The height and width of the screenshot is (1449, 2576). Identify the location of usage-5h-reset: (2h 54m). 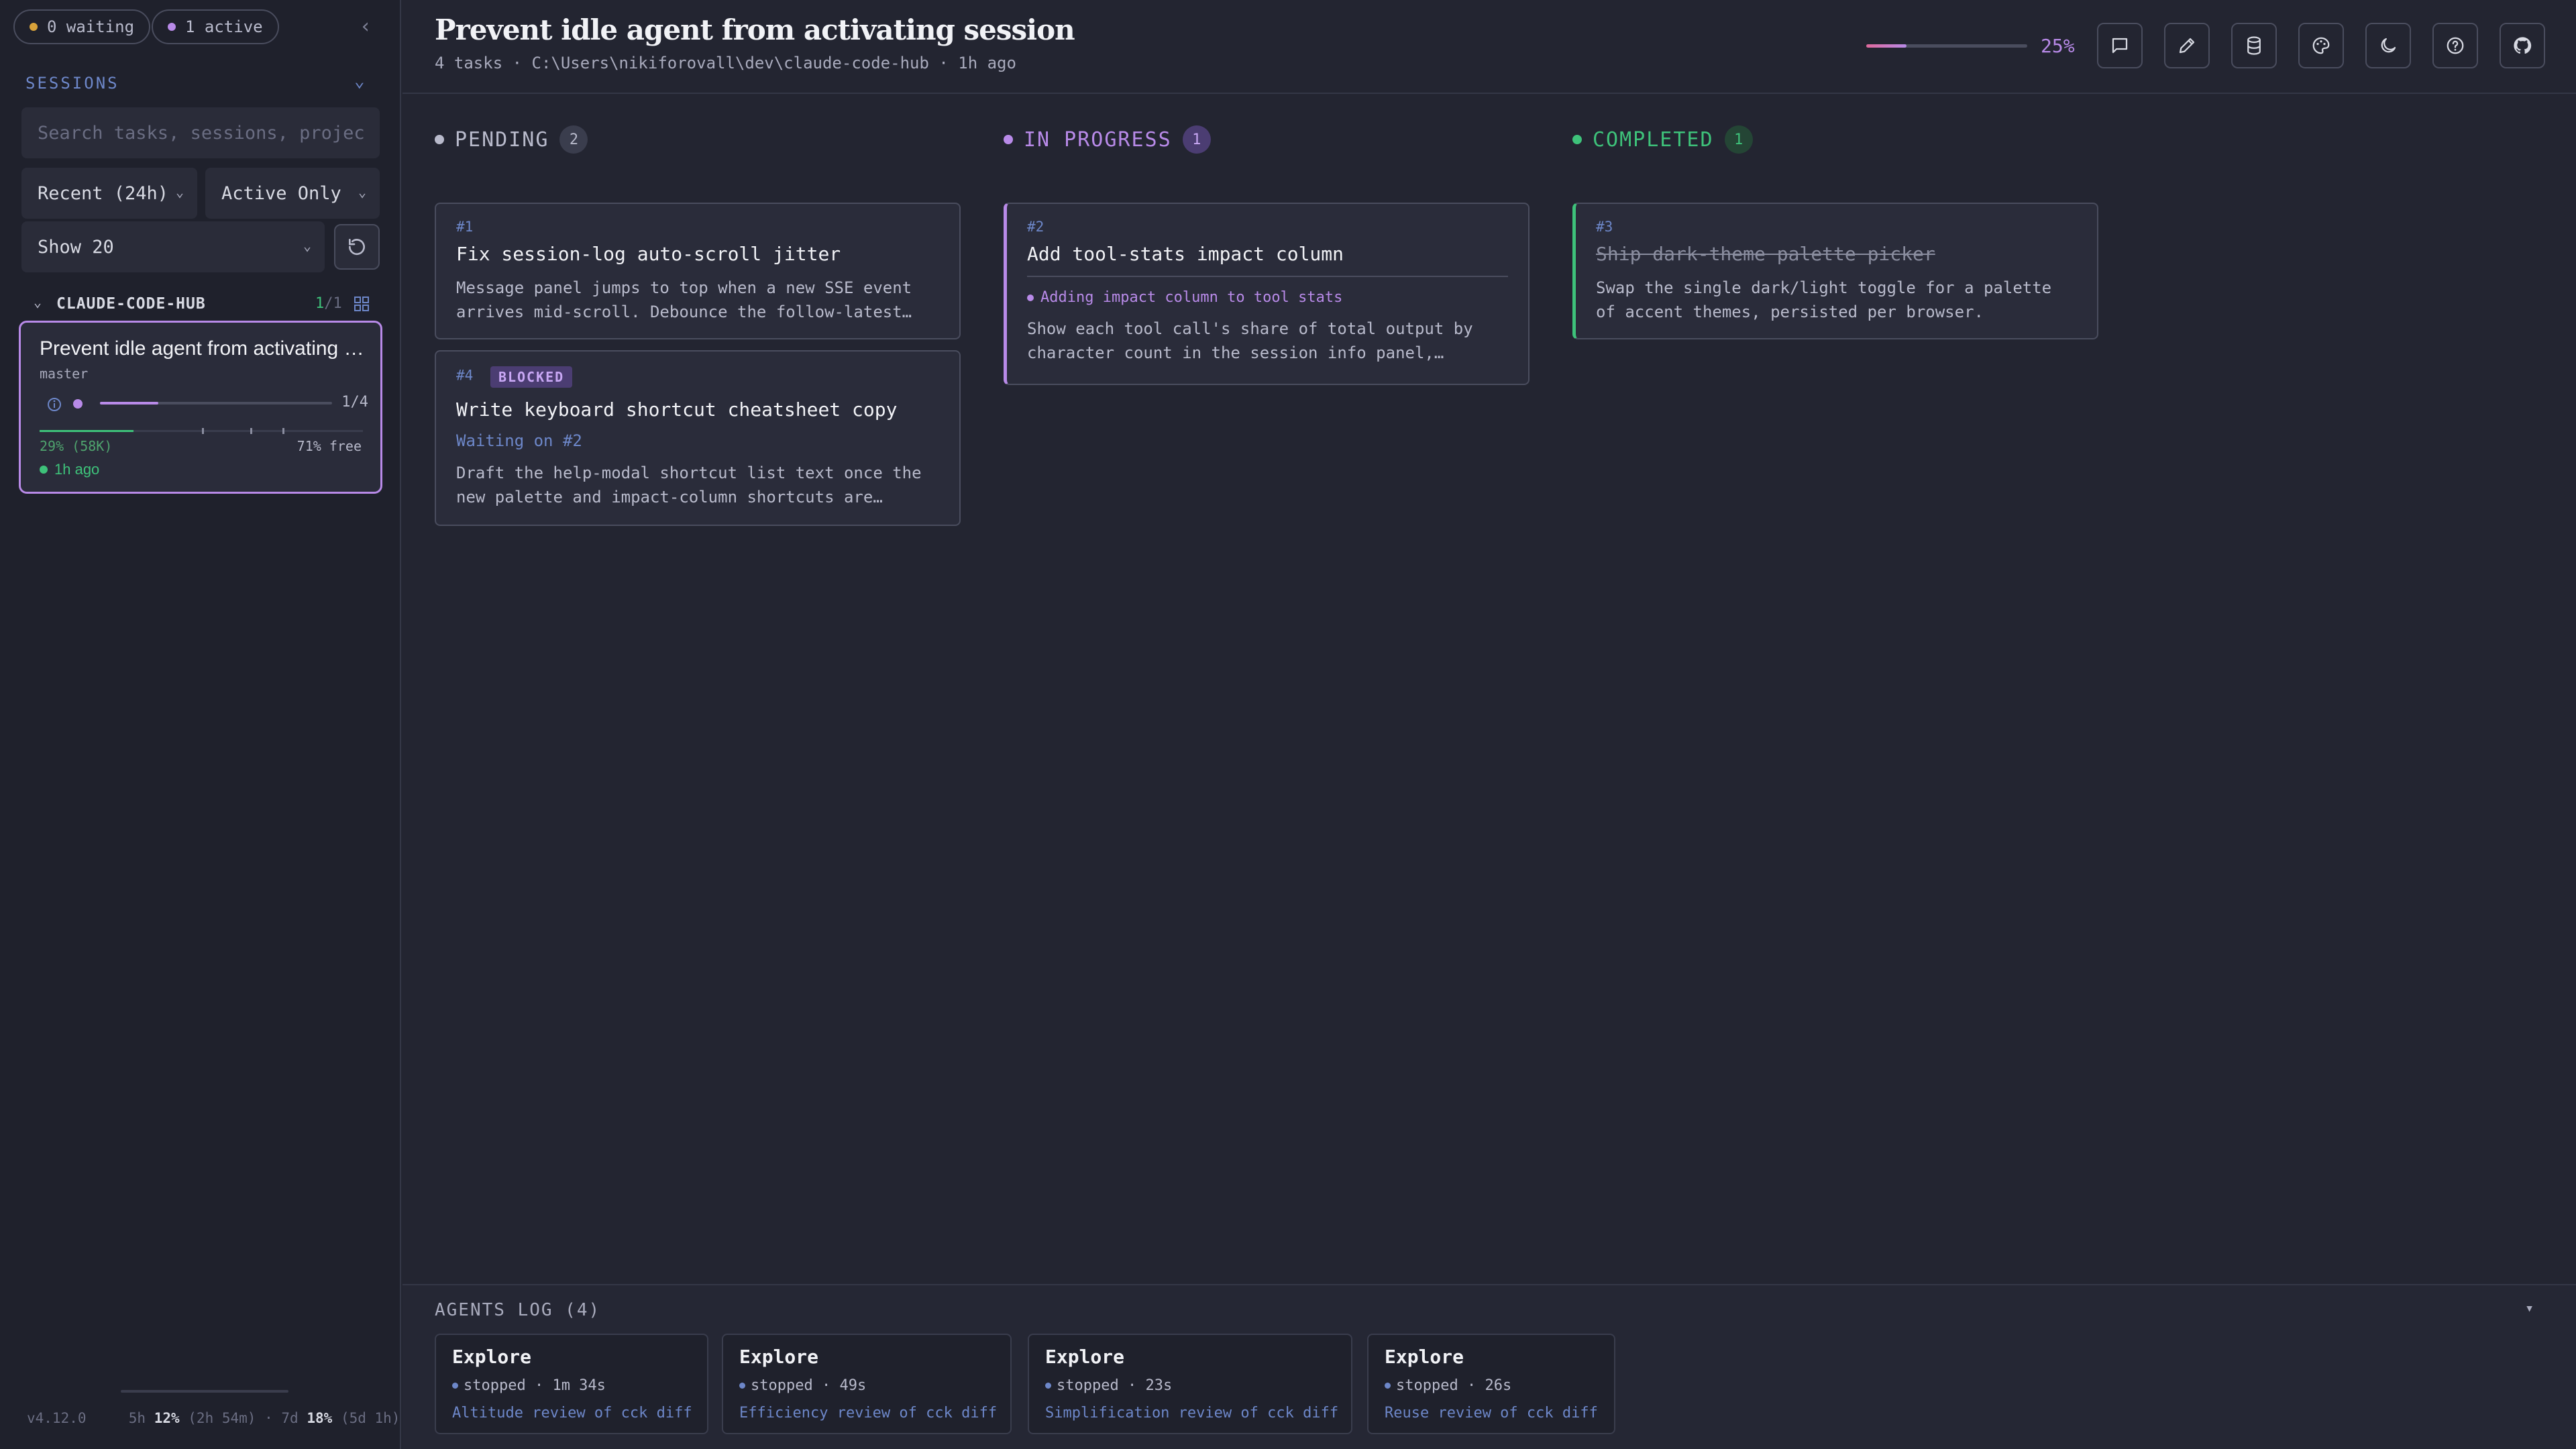
(222, 1418).